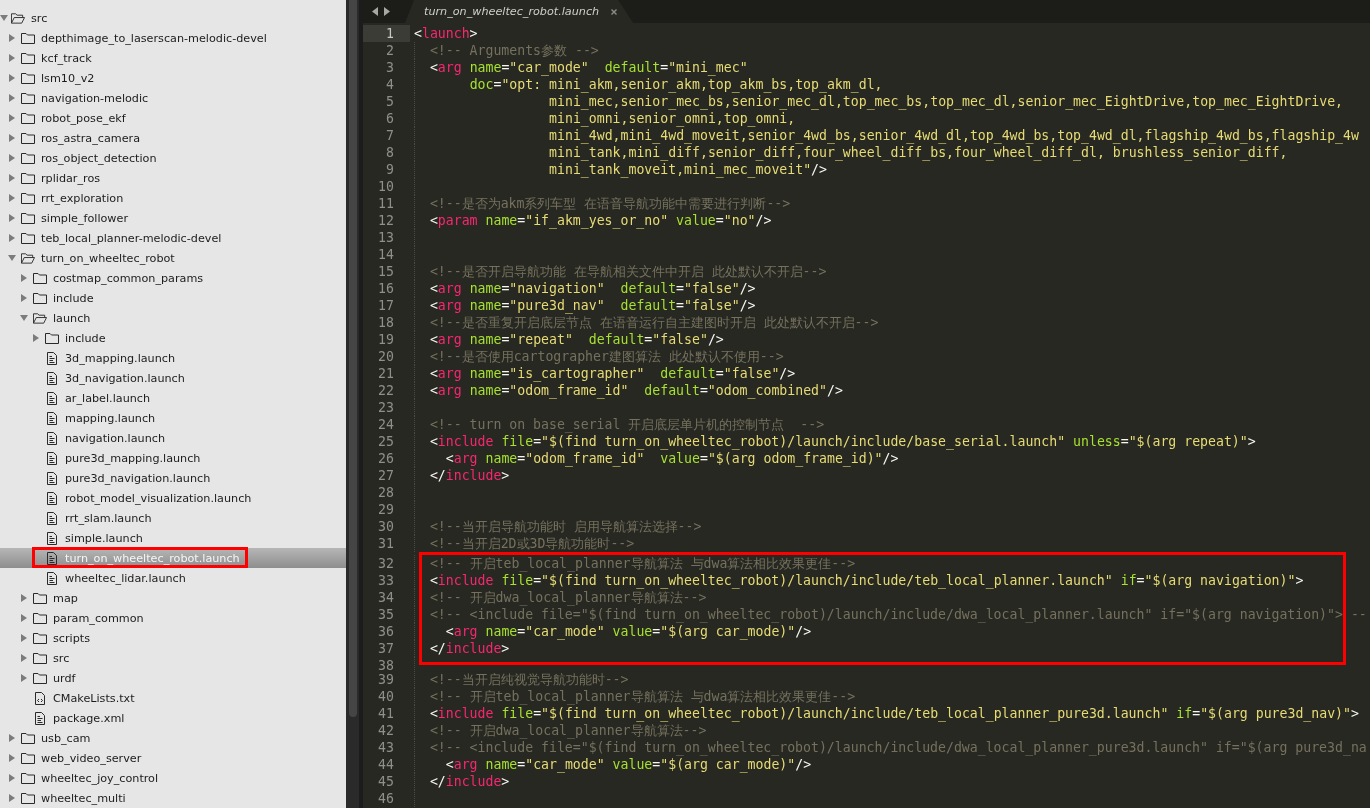 Image resolution: width=1370 pixels, height=808 pixels. Describe the element at coordinates (71, 718) in the screenshot. I see `file-item: package.xml` at that location.